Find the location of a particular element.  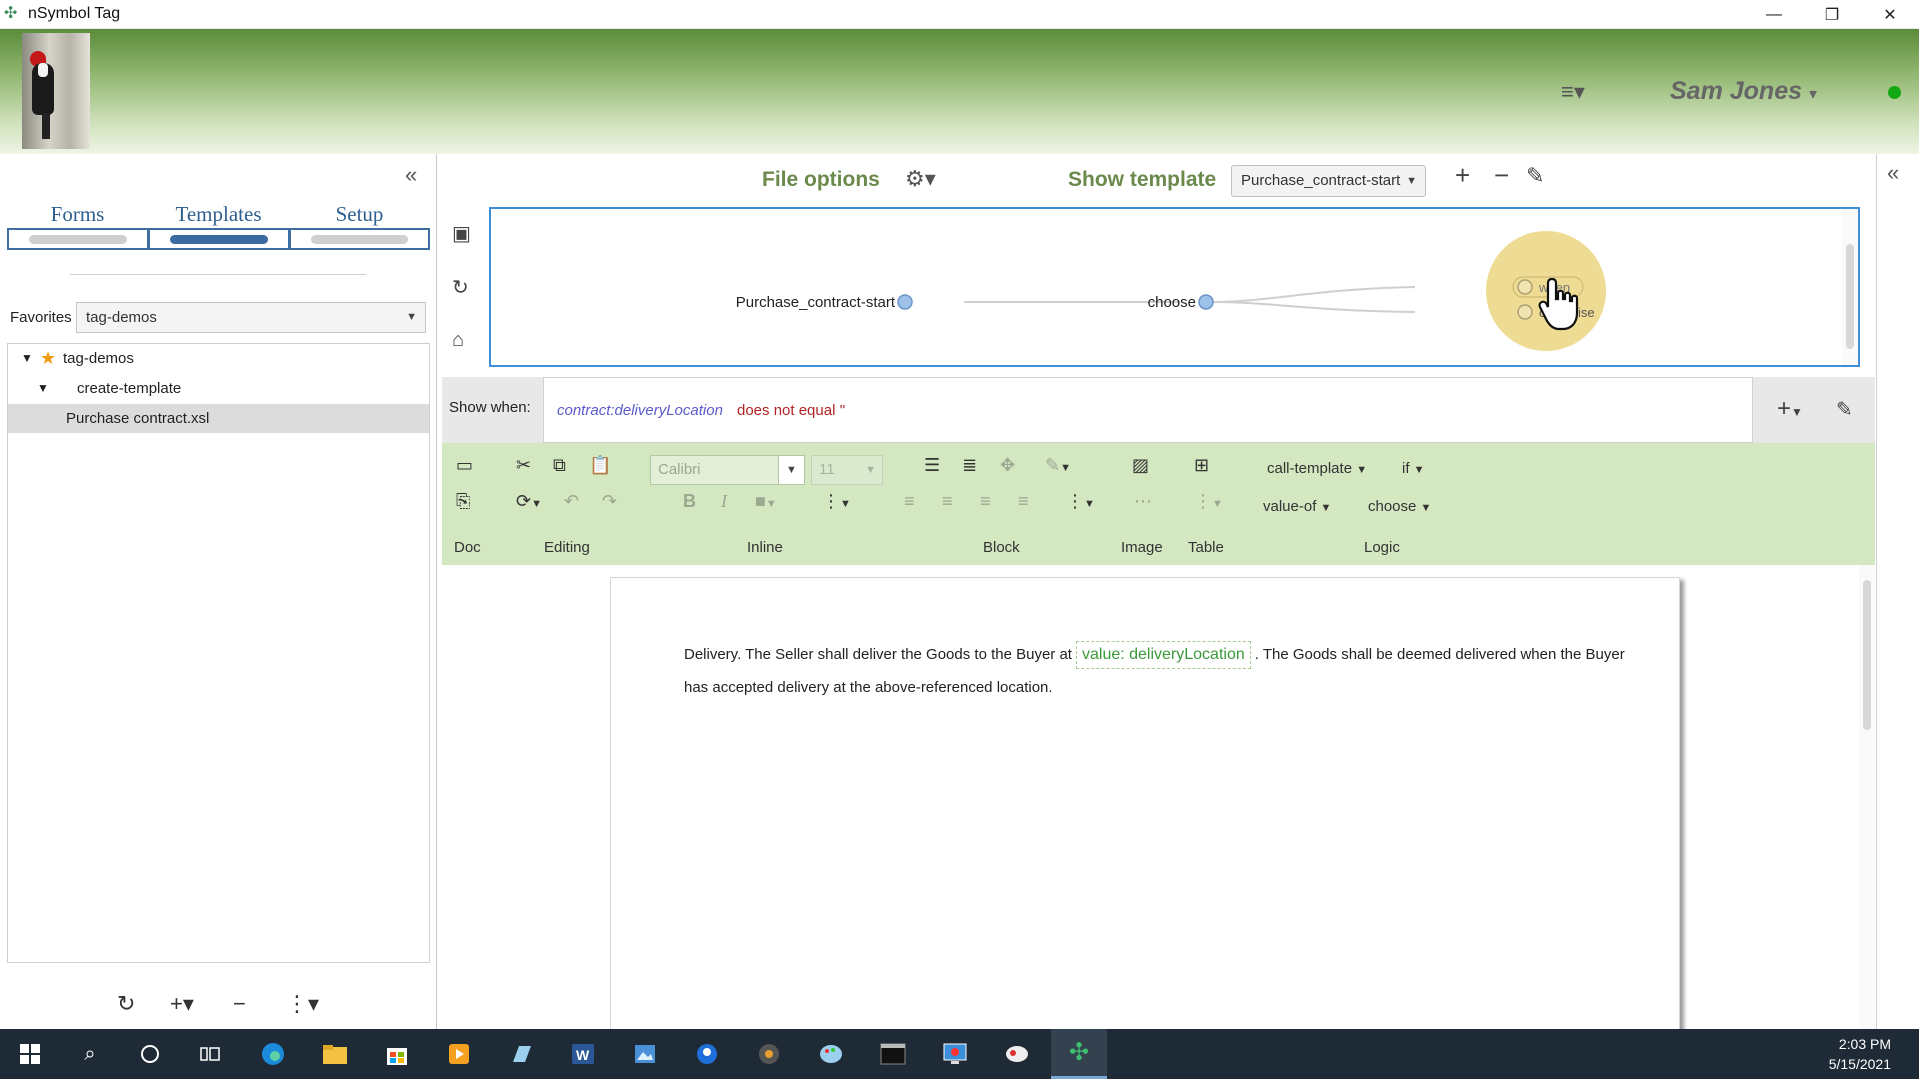

left-tabs: Forms Templates Setup is located at coordinates (218, 224).